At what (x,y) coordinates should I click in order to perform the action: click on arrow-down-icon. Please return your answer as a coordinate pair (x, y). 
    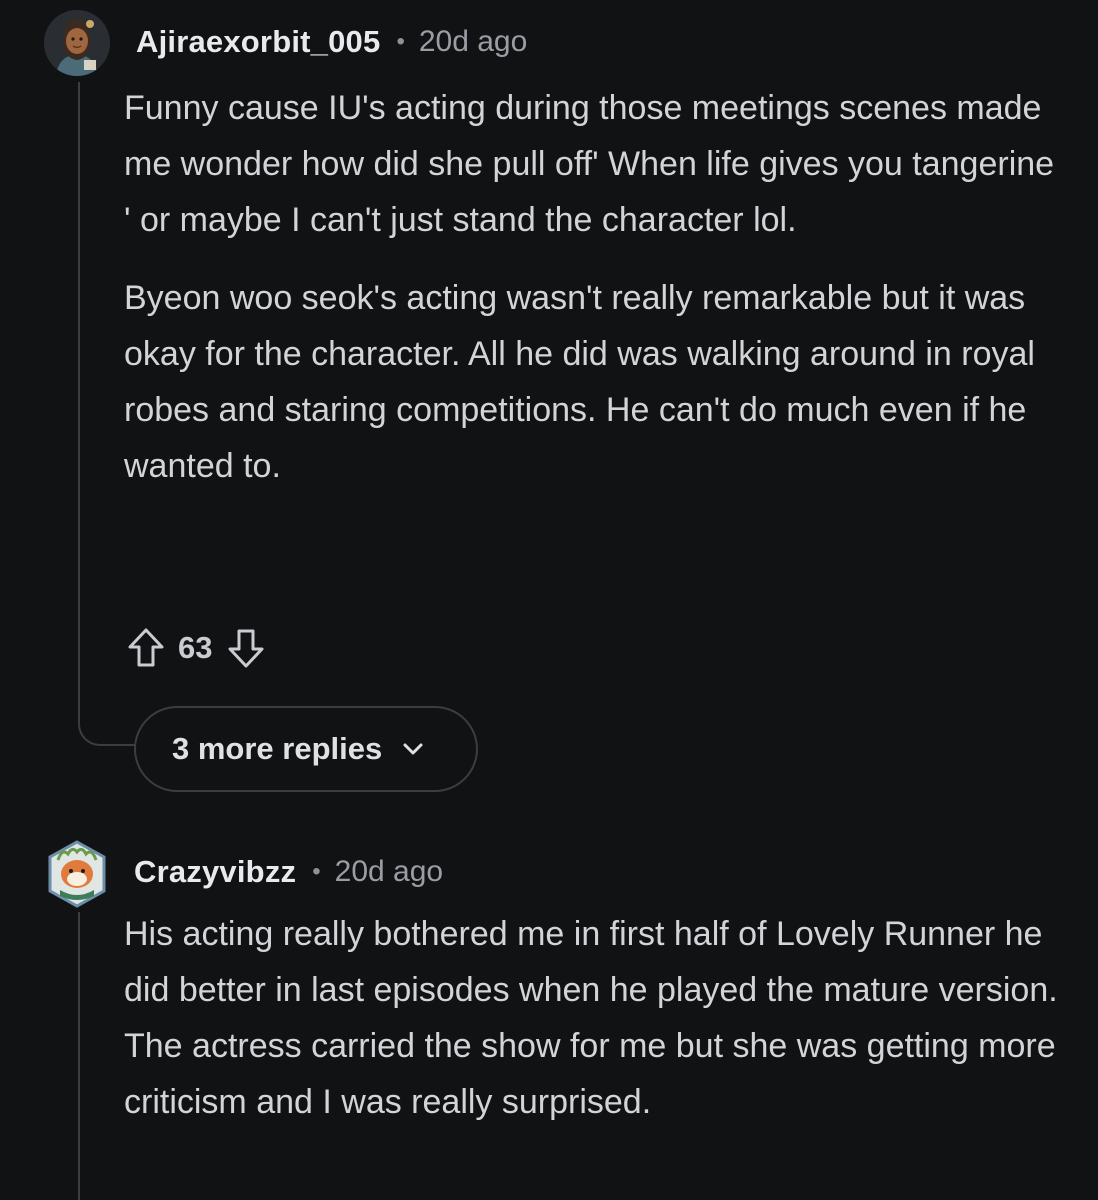
    Looking at the image, I should click on (246, 648).